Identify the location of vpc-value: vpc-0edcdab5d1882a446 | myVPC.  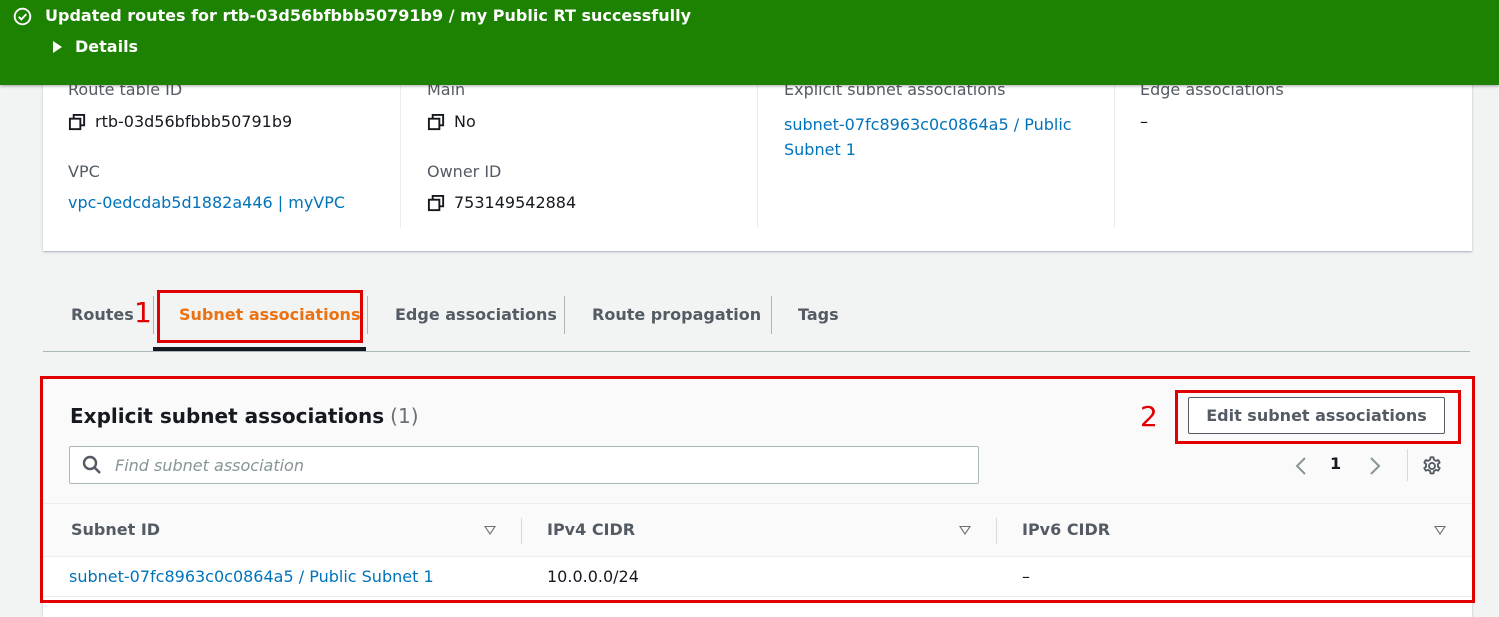
(206, 203).